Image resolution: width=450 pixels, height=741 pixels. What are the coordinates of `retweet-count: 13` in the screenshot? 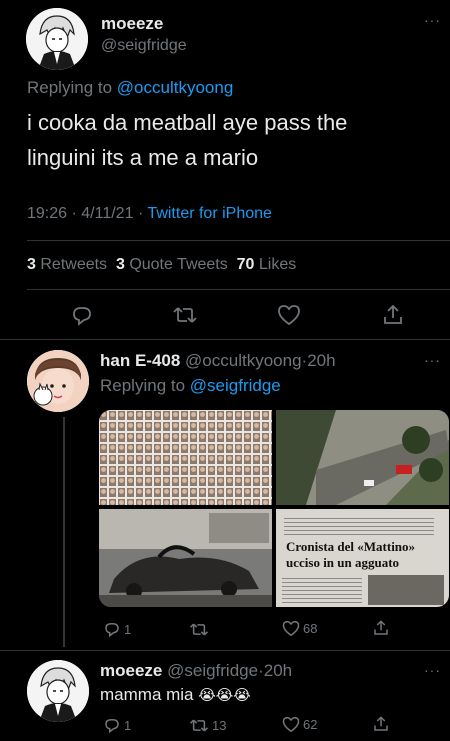 It's located at (219, 725).